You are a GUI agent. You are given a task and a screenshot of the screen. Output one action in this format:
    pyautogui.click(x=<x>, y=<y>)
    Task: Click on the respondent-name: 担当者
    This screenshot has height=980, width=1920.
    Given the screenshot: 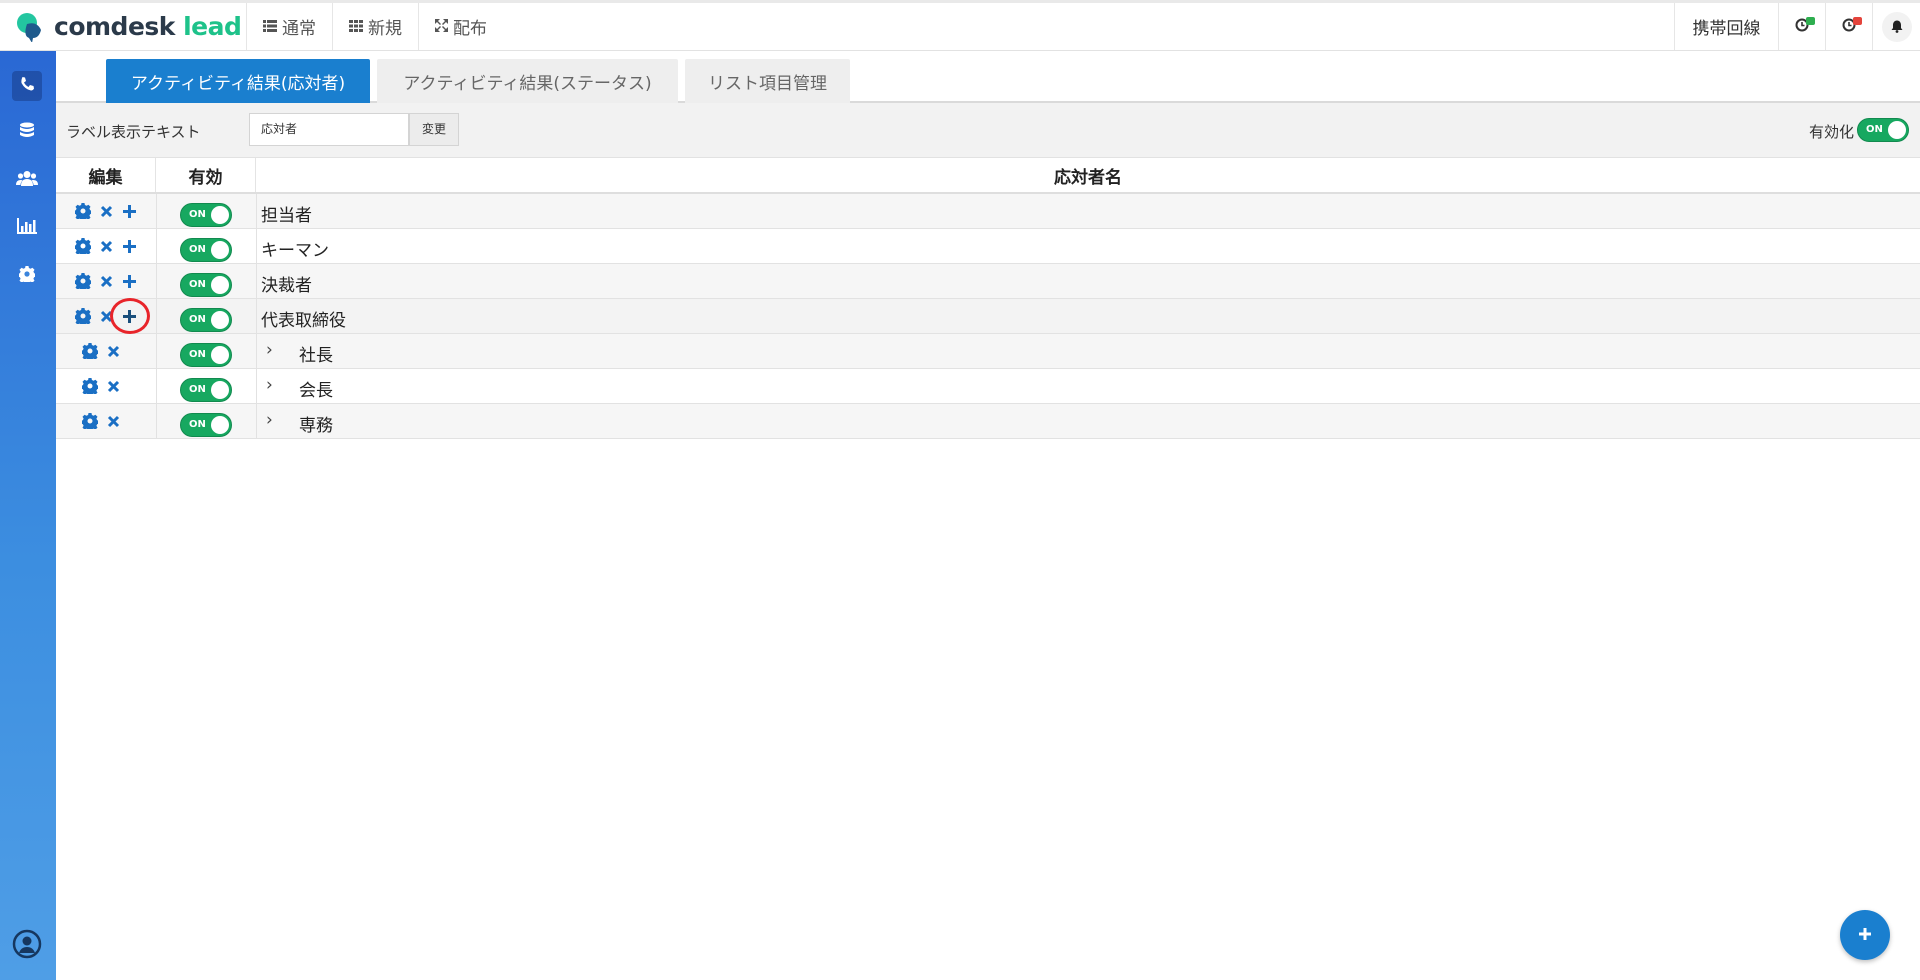 What is the action you would take?
    pyautogui.click(x=286, y=216)
    